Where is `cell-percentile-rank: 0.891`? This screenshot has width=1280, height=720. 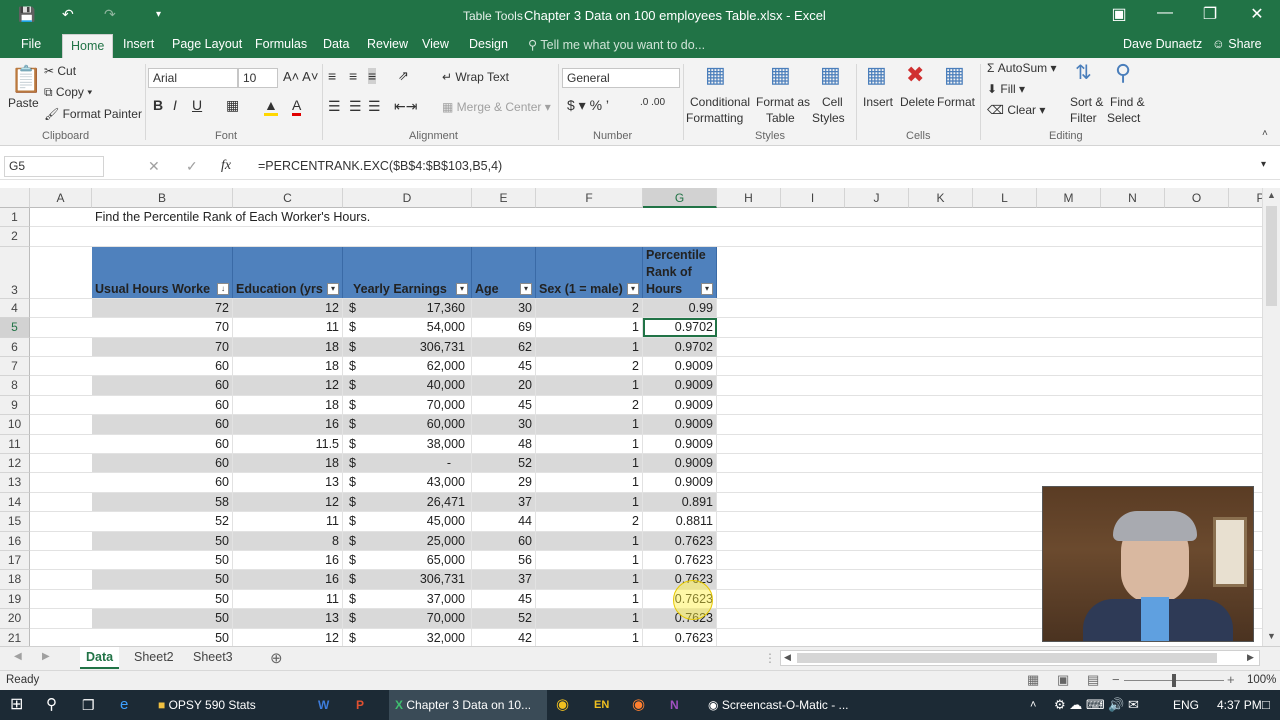 cell-percentile-rank: 0.891 is located at coordinates (680, 502).